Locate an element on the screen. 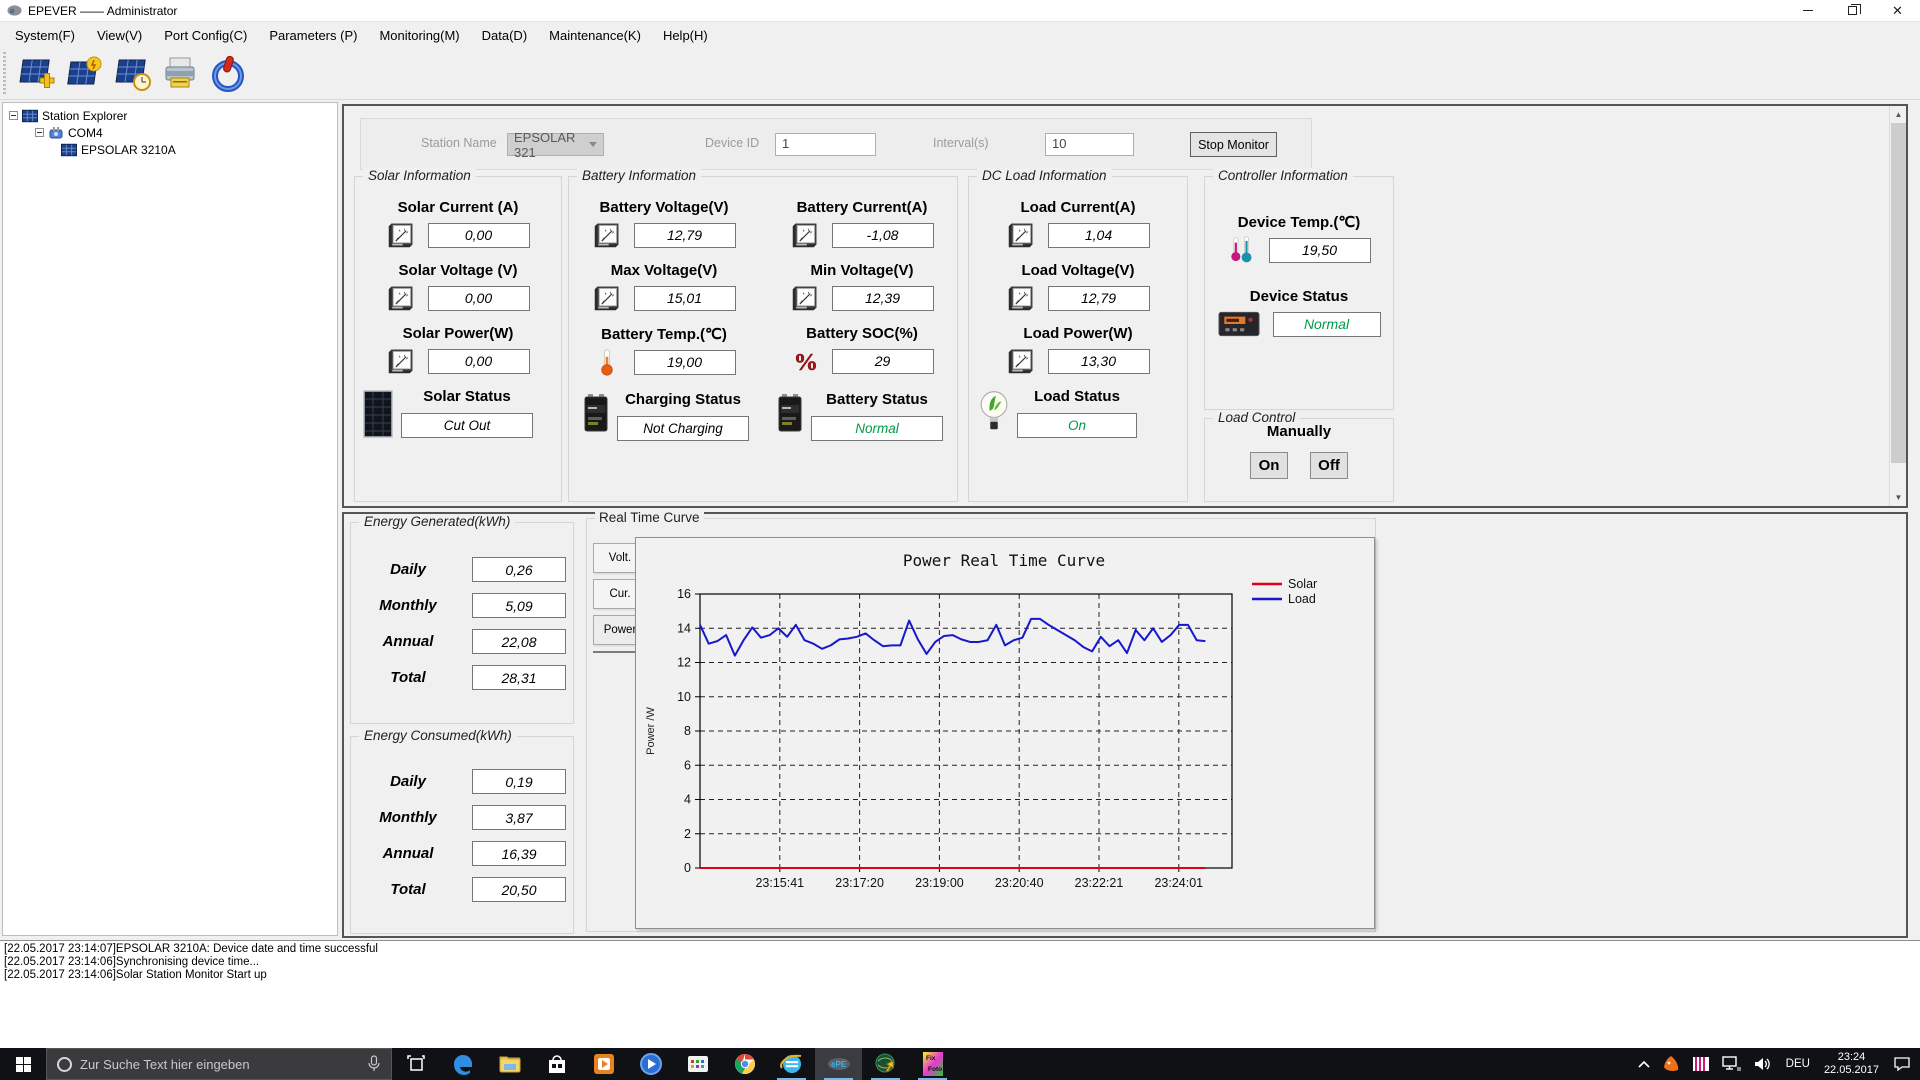  scrollbar-thumb is located at coordinates (1898, 293).